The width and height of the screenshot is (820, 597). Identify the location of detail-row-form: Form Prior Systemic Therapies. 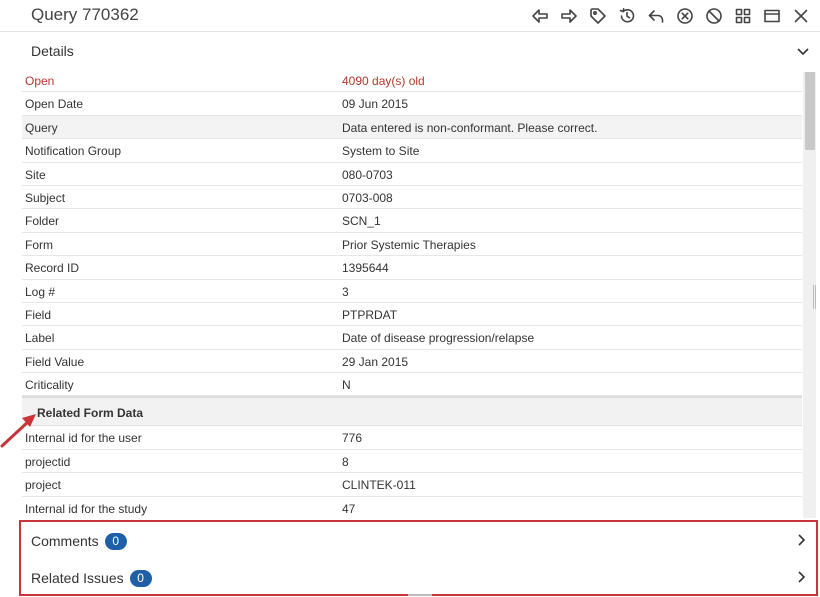
(412, 245).